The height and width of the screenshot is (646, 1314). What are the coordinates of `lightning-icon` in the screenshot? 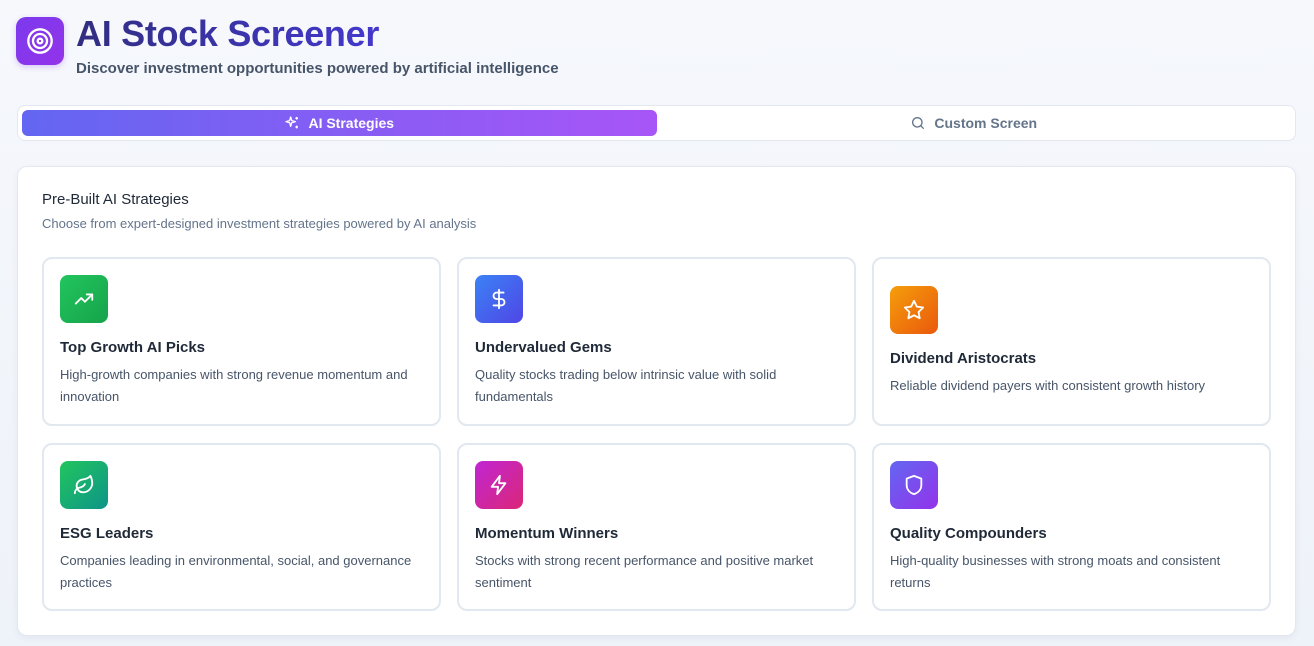 It's located at (499, 484).